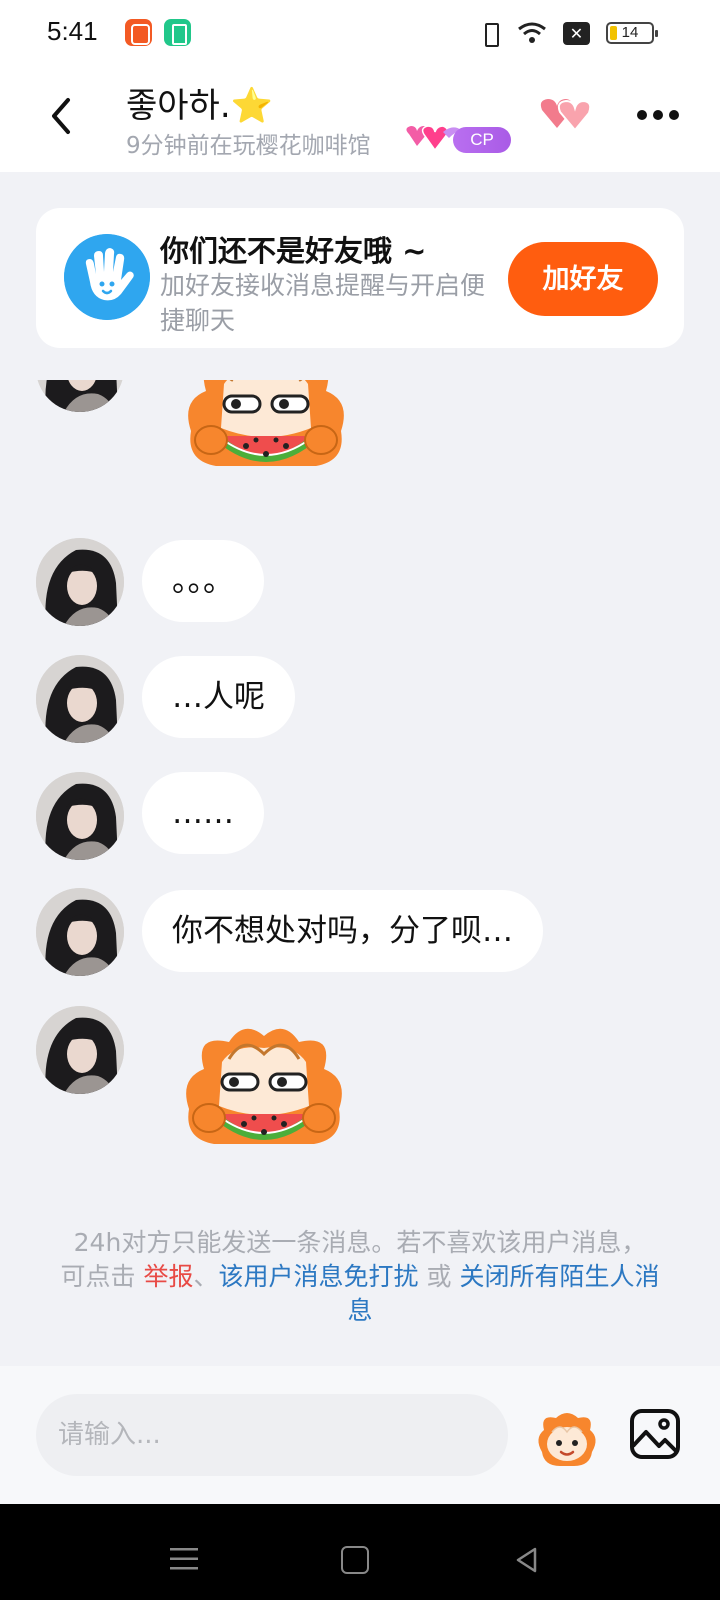 The width and height of the screenshot is (720, 1600). What do you see at coordinates (567, 1438) in the screenshot?
I see `mascot-emoji-icon` at bounding box center [567, 1438].